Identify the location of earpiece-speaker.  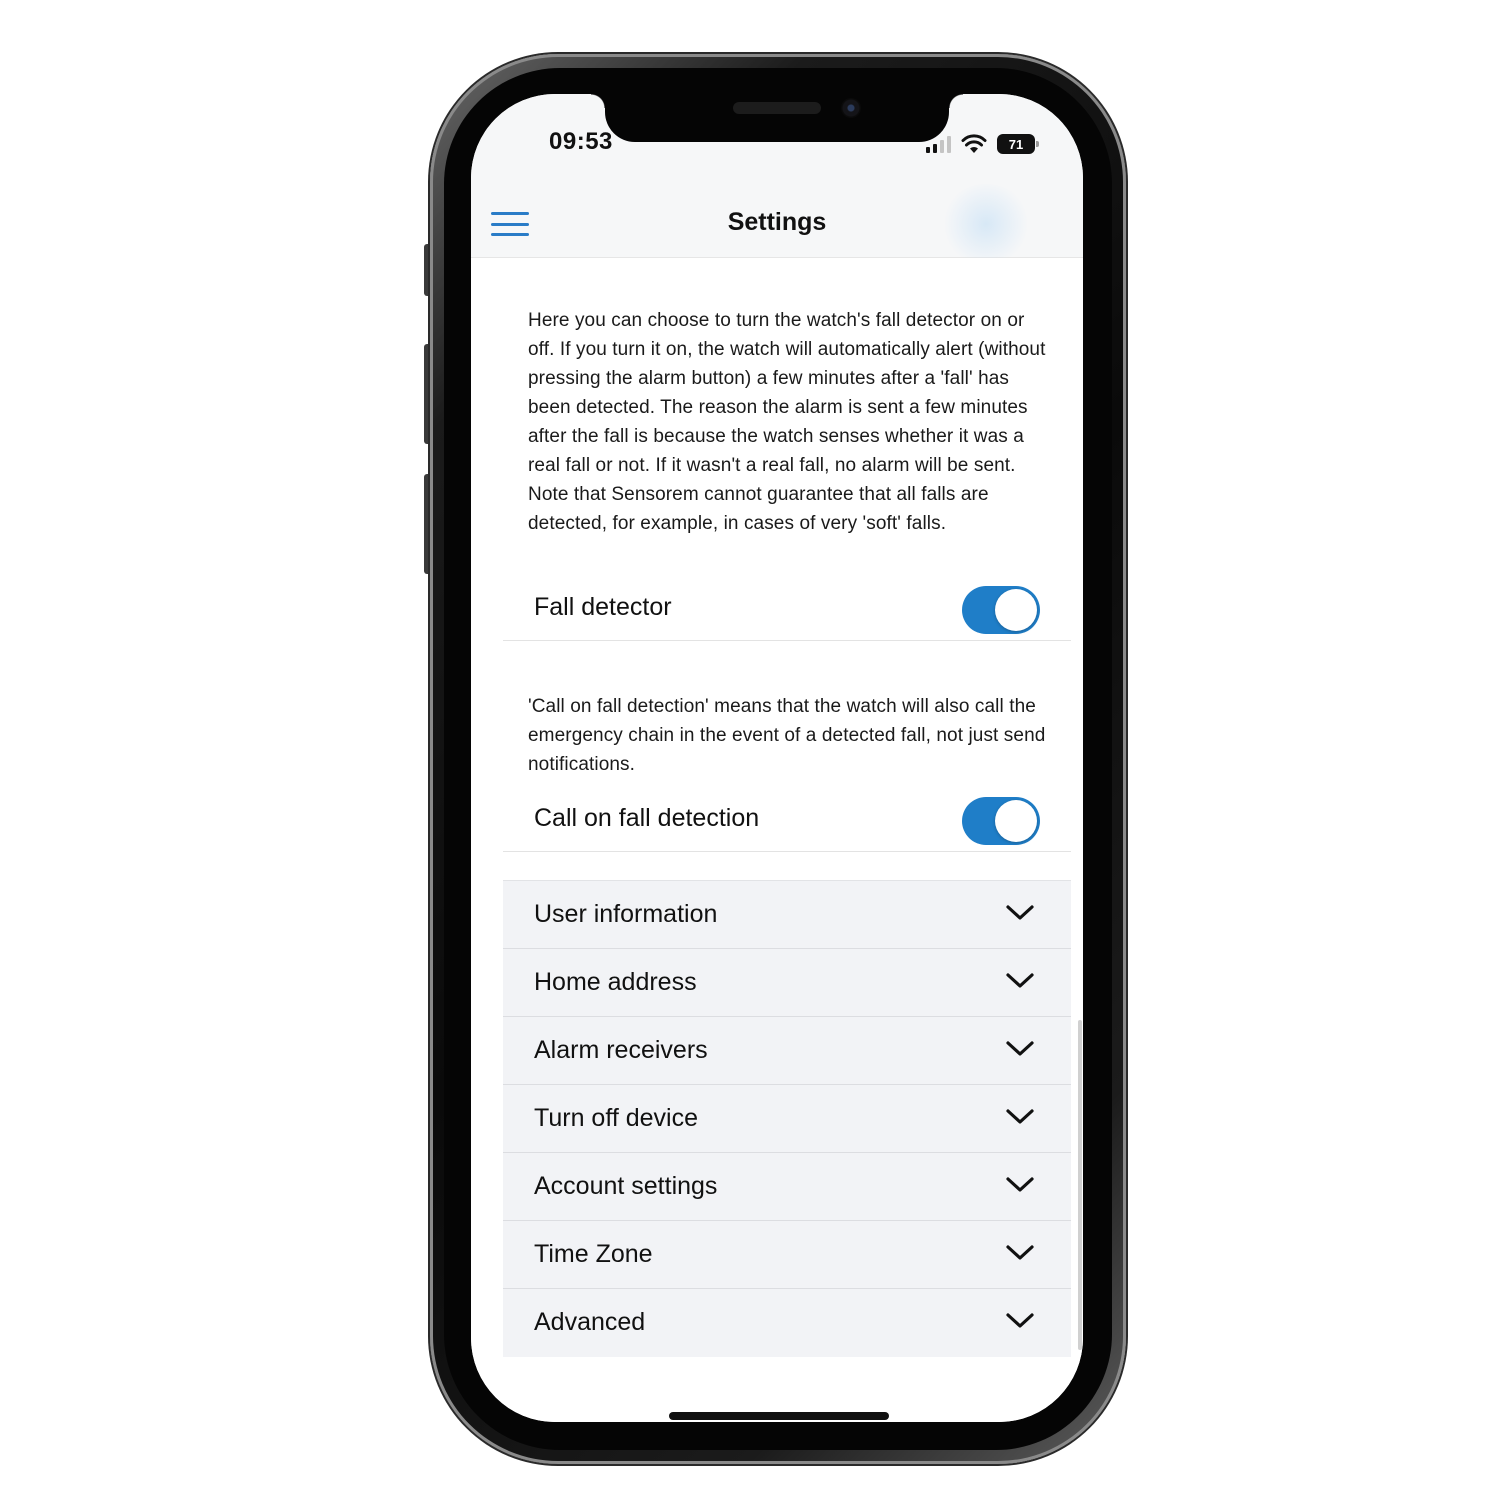
(777, 108).